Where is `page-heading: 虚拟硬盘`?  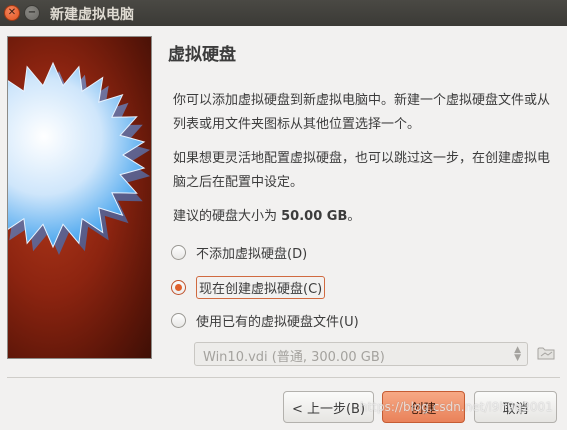 page-heading: 虚拟硬盘 is located at coordinates (202, 55).